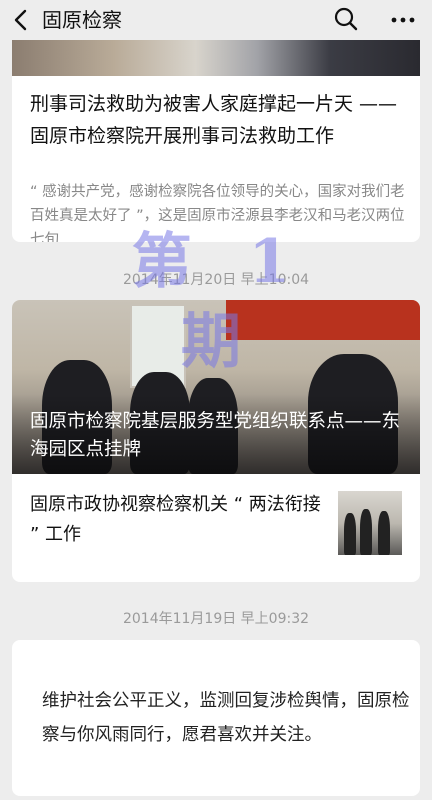  I want to click on more-dots-icon, so click(403, 20).